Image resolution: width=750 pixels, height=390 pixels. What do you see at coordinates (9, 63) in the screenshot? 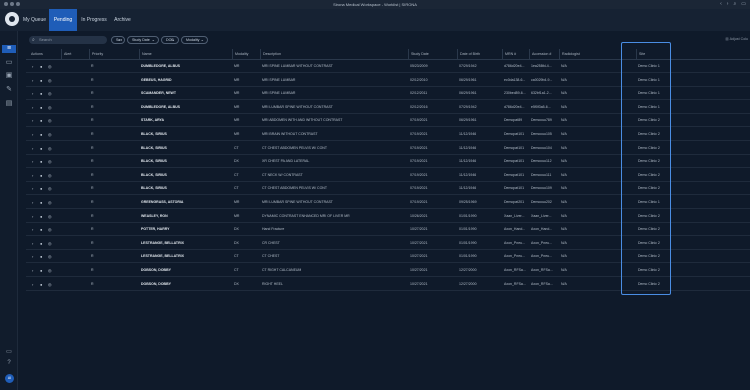
I see `monitor-icon: ▭` at bounding box center [9, 63].